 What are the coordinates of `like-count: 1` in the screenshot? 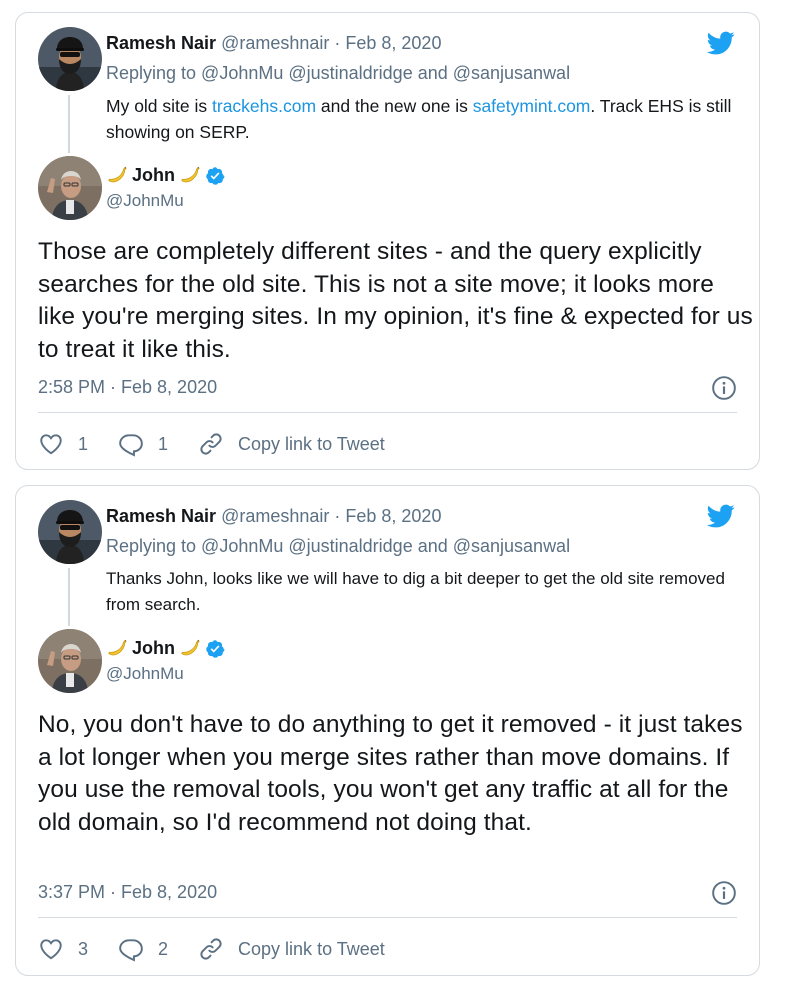 It's located at (83, 443).